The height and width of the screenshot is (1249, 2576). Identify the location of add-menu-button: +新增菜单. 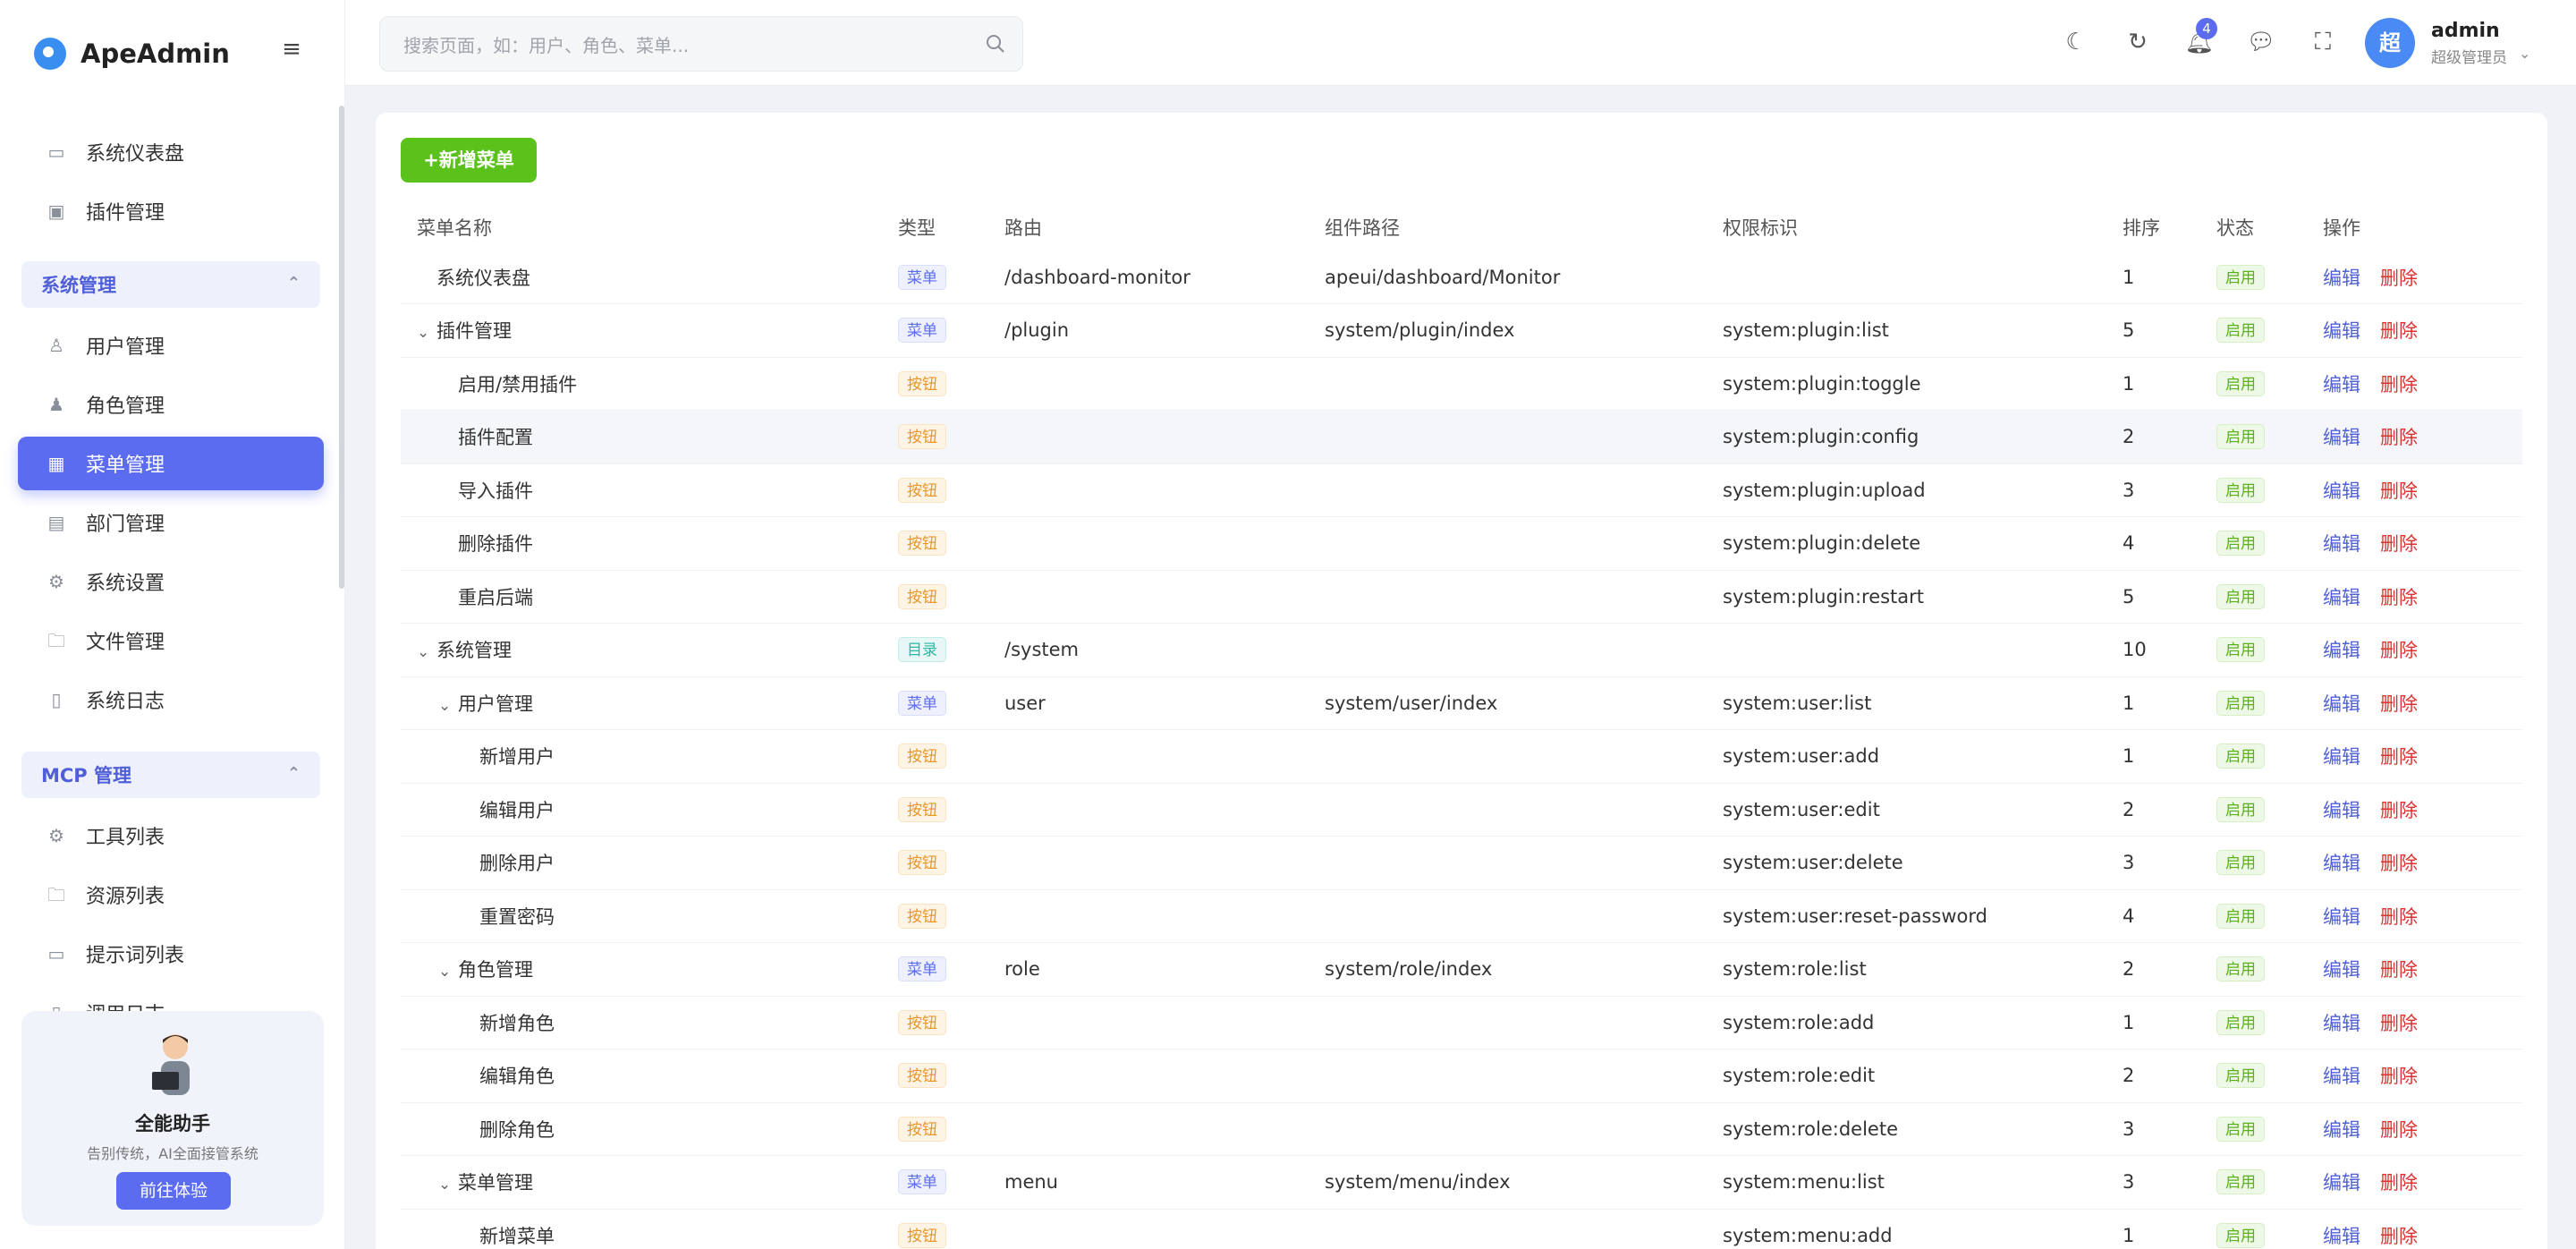
(469, 161).